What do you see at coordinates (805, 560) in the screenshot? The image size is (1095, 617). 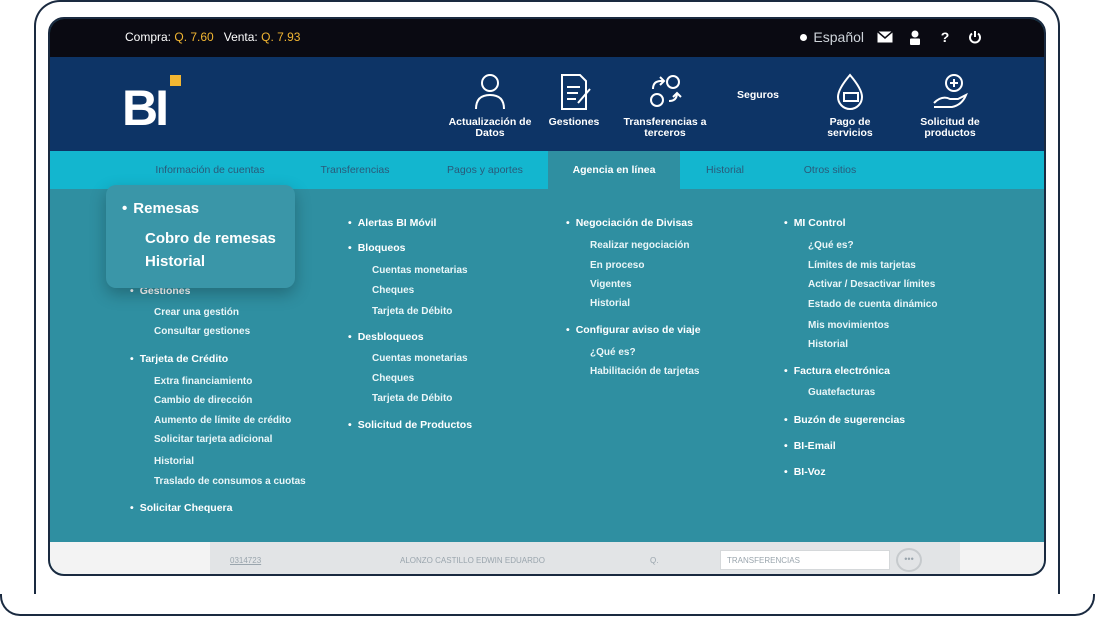 I see `transaction-type-field: TRANSFERENCIAS` at bounding box center [805, 560].